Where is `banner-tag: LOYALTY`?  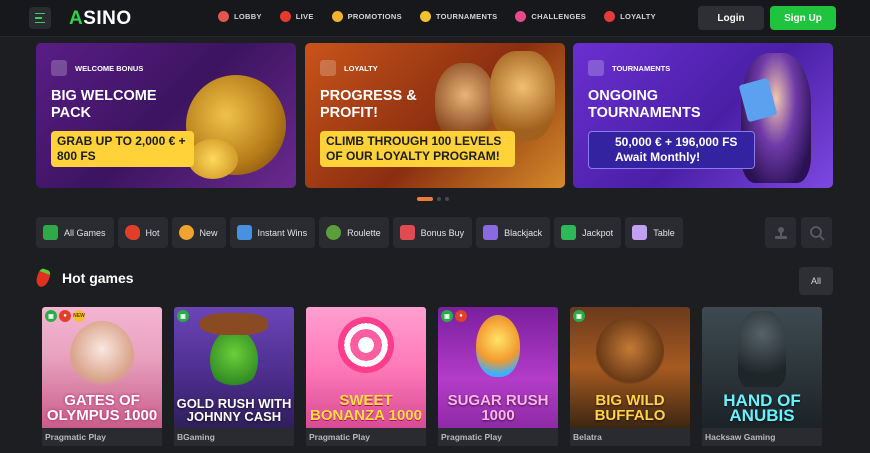
banner-tag: LOYALTY is located at coordinates (361, 68).